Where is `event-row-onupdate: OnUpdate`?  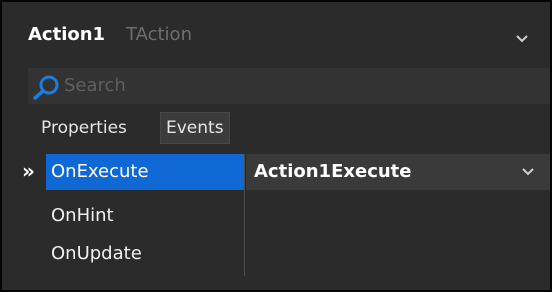 event-row-onupdate: OnUpdate is located at coordinates (289, 254).